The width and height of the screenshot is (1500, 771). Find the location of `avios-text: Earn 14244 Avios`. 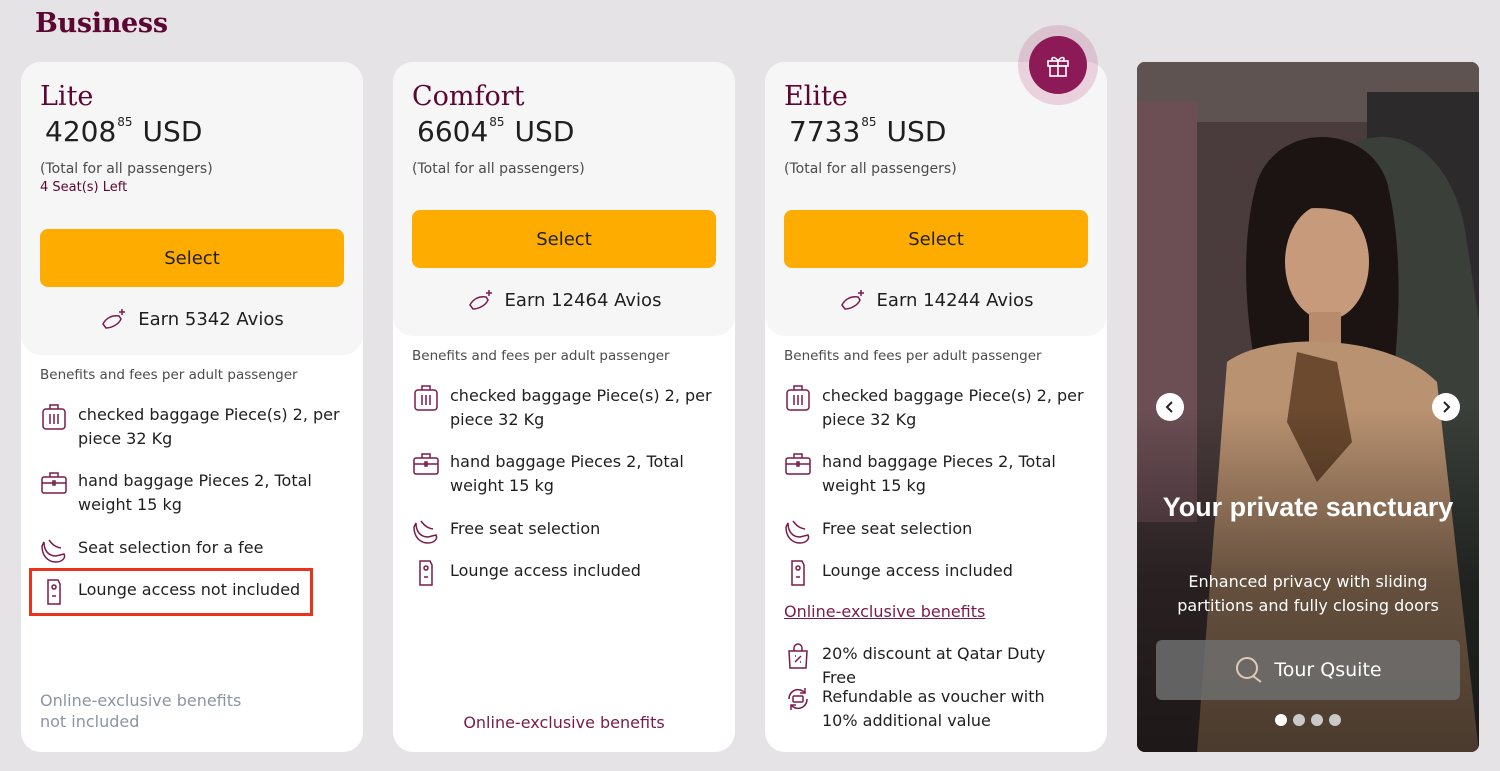

avios-text: Earn 14244 Avios is located at coordinates (955, 300).